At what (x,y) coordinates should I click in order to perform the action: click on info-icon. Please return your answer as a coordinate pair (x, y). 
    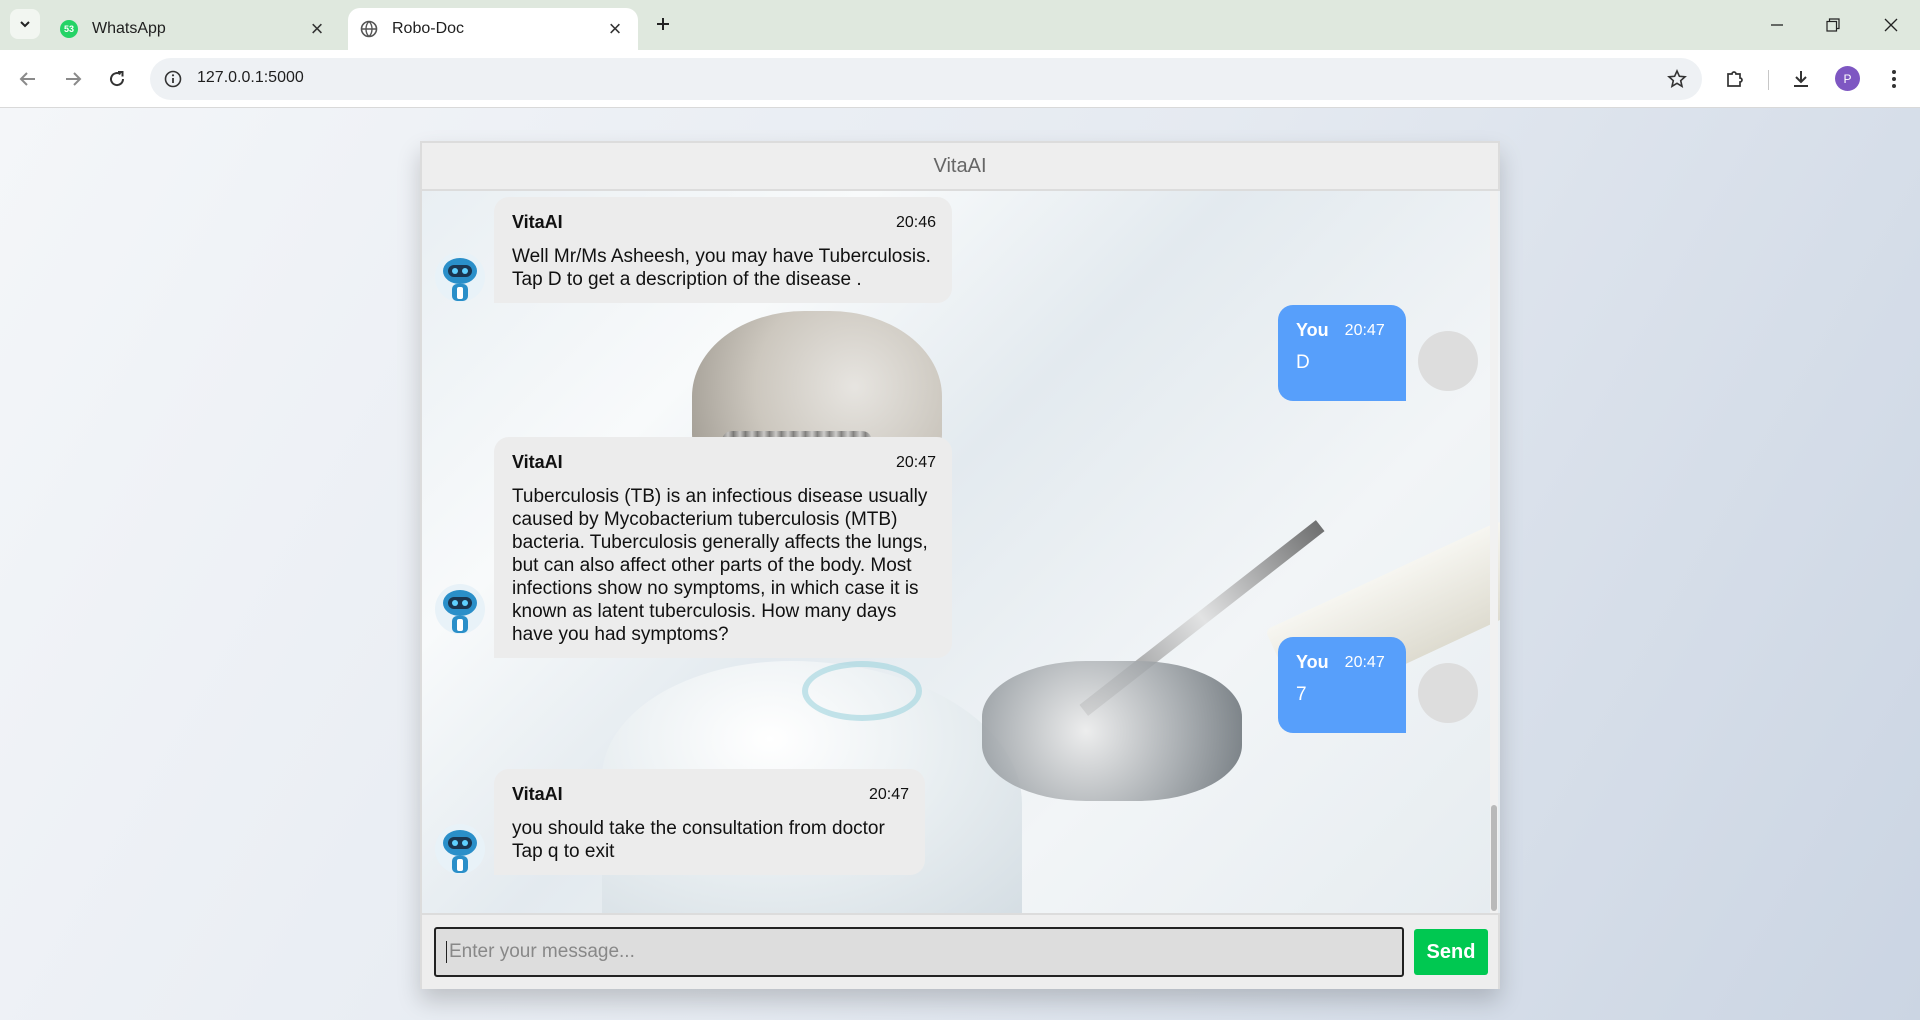
    Looking at the image, I should click on (173, 79).